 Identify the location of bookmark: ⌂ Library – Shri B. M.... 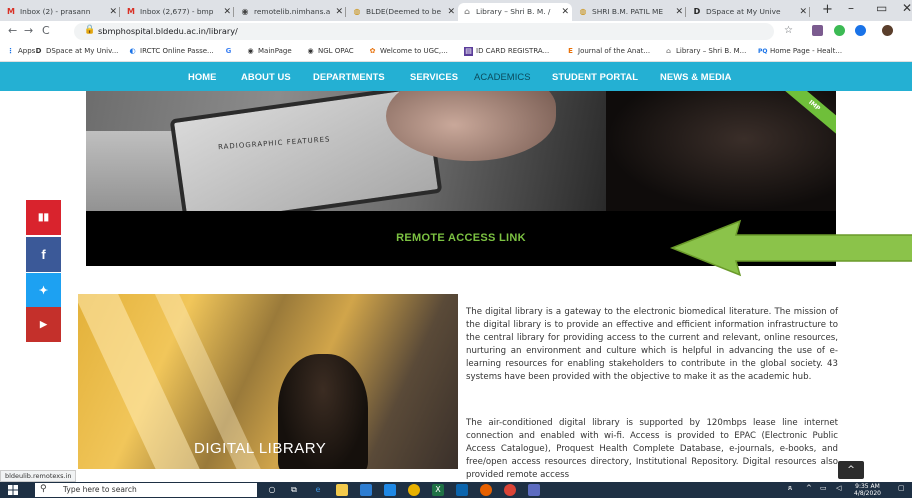
(705, 51).